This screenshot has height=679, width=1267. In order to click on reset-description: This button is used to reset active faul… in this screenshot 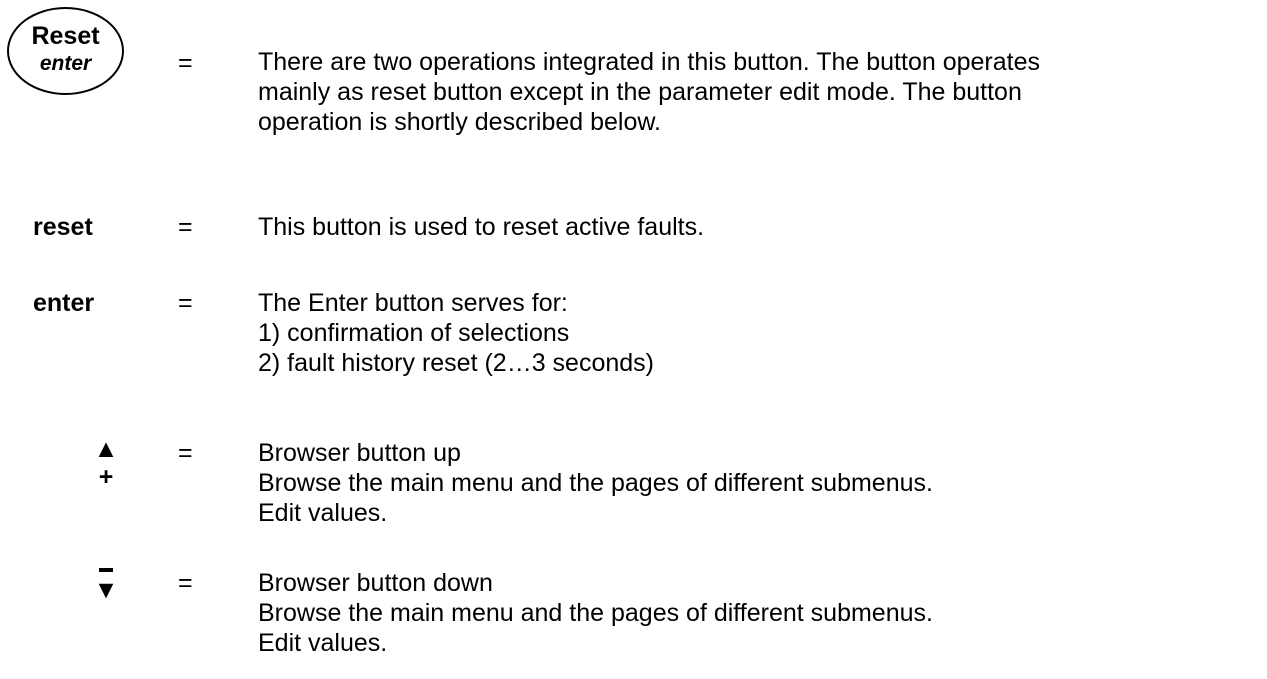, I will do `click(481, 227)`.